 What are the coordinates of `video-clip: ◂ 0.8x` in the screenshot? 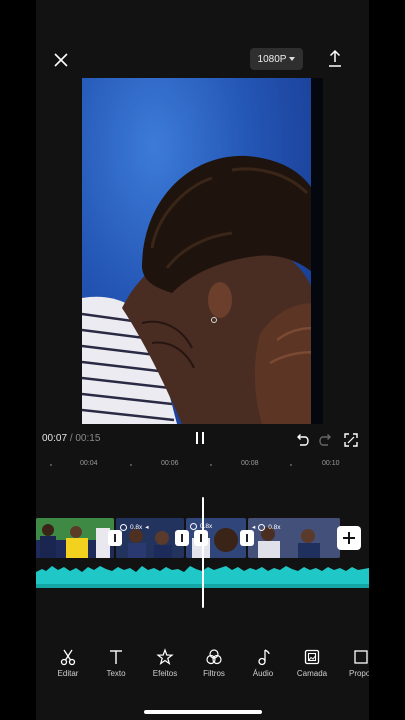 It's located at (294, 538).